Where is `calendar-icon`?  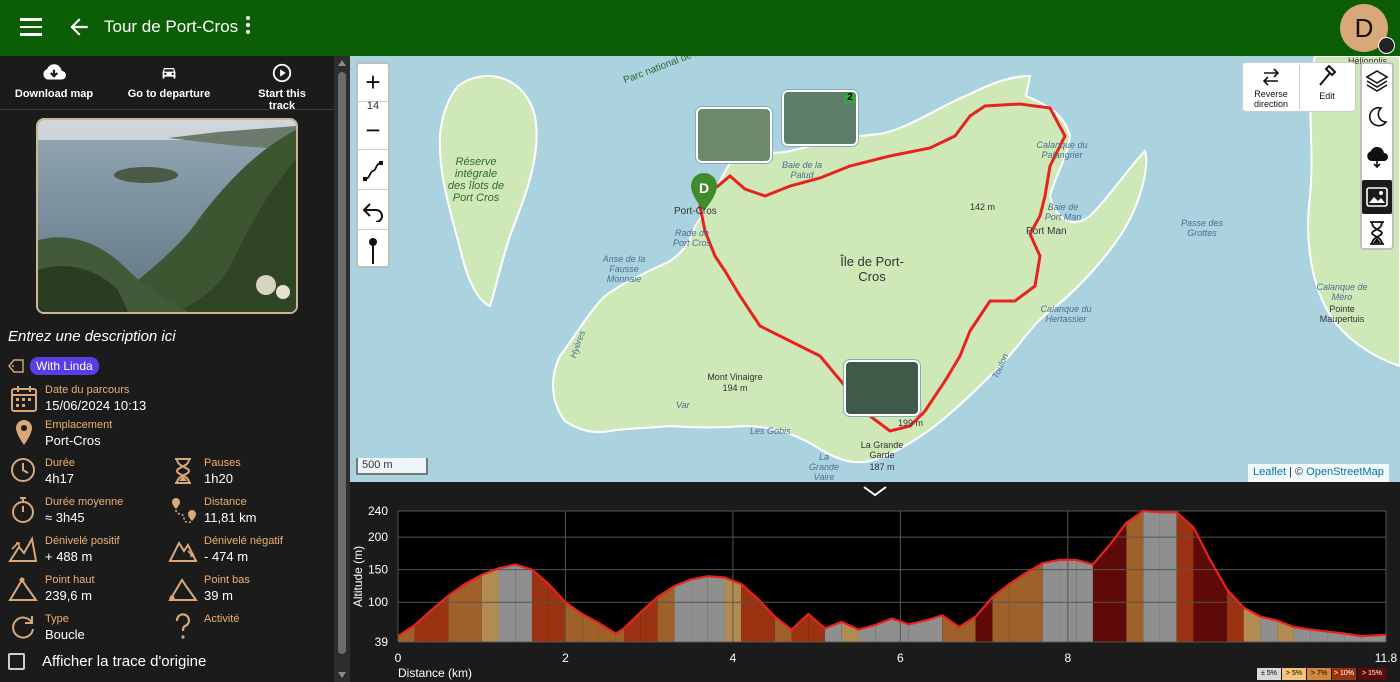
calendar-icon is located at coordinates (24, 399).